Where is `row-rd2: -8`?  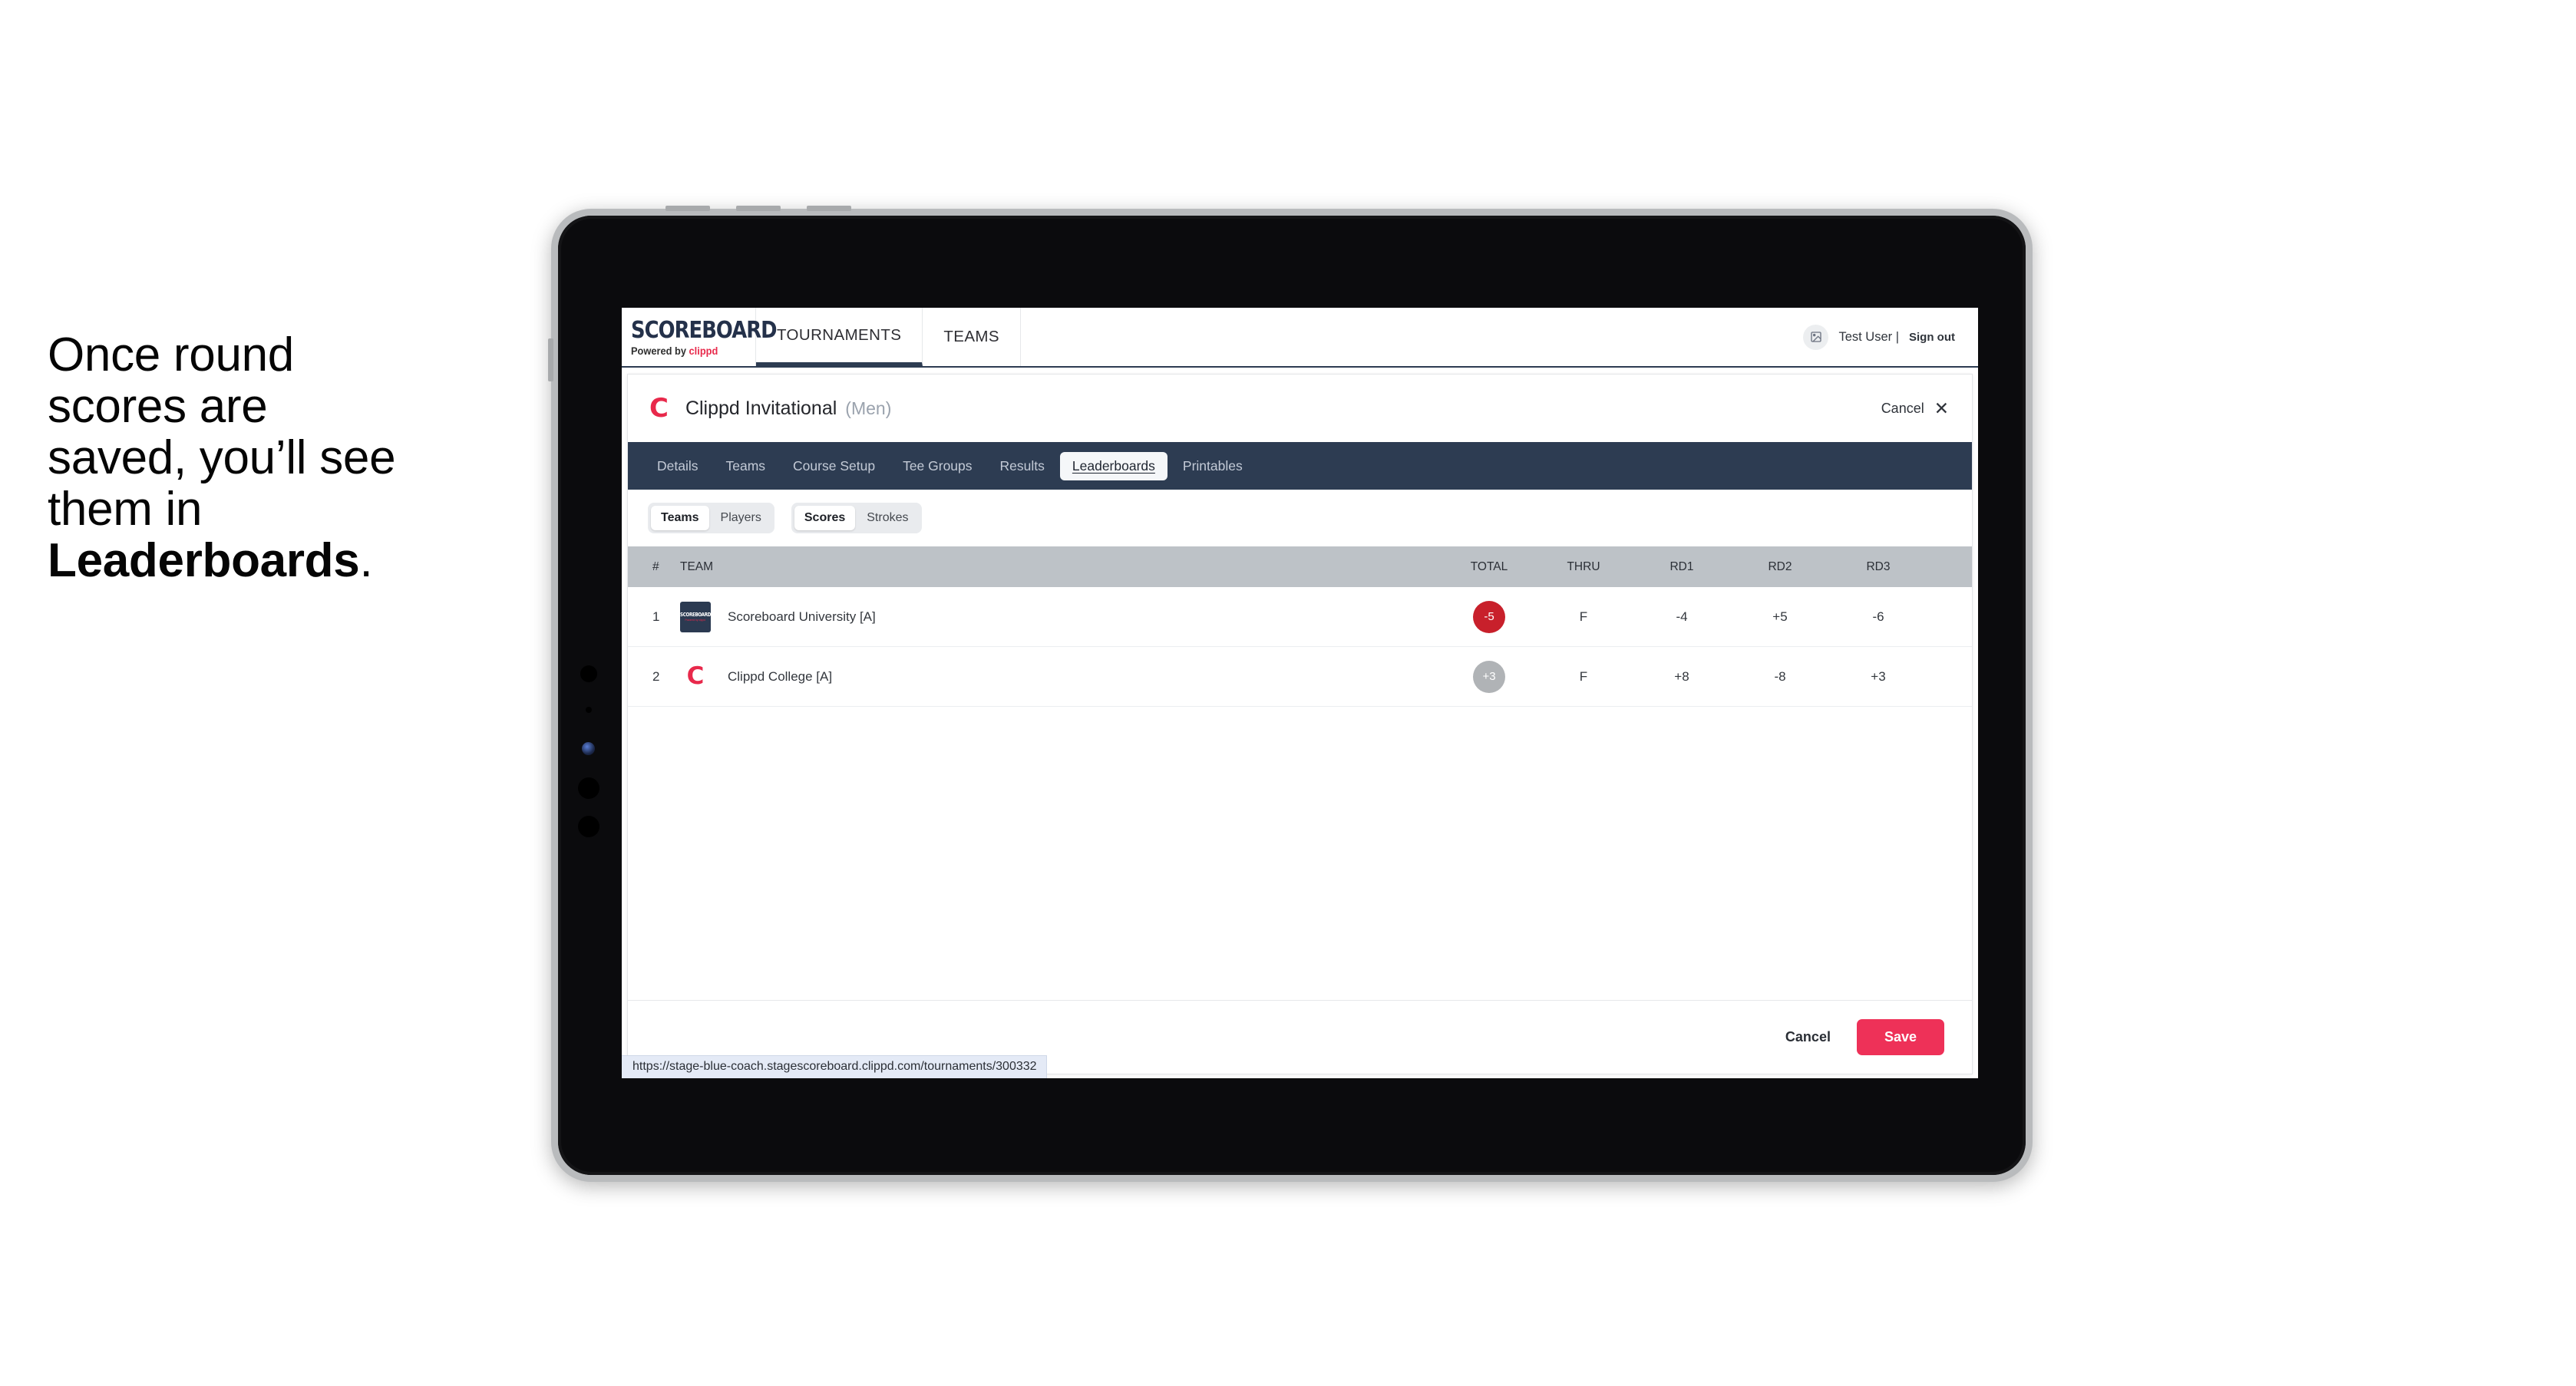
row-rd2: -8 is located at coordinates (1780, 676).